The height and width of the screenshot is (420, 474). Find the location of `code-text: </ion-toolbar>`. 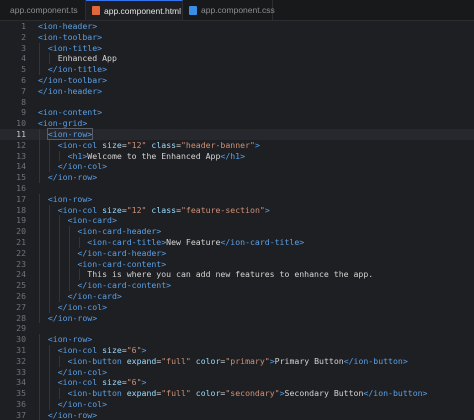

code-text: </ion-toolbar> is located at coordinates (72, 80).